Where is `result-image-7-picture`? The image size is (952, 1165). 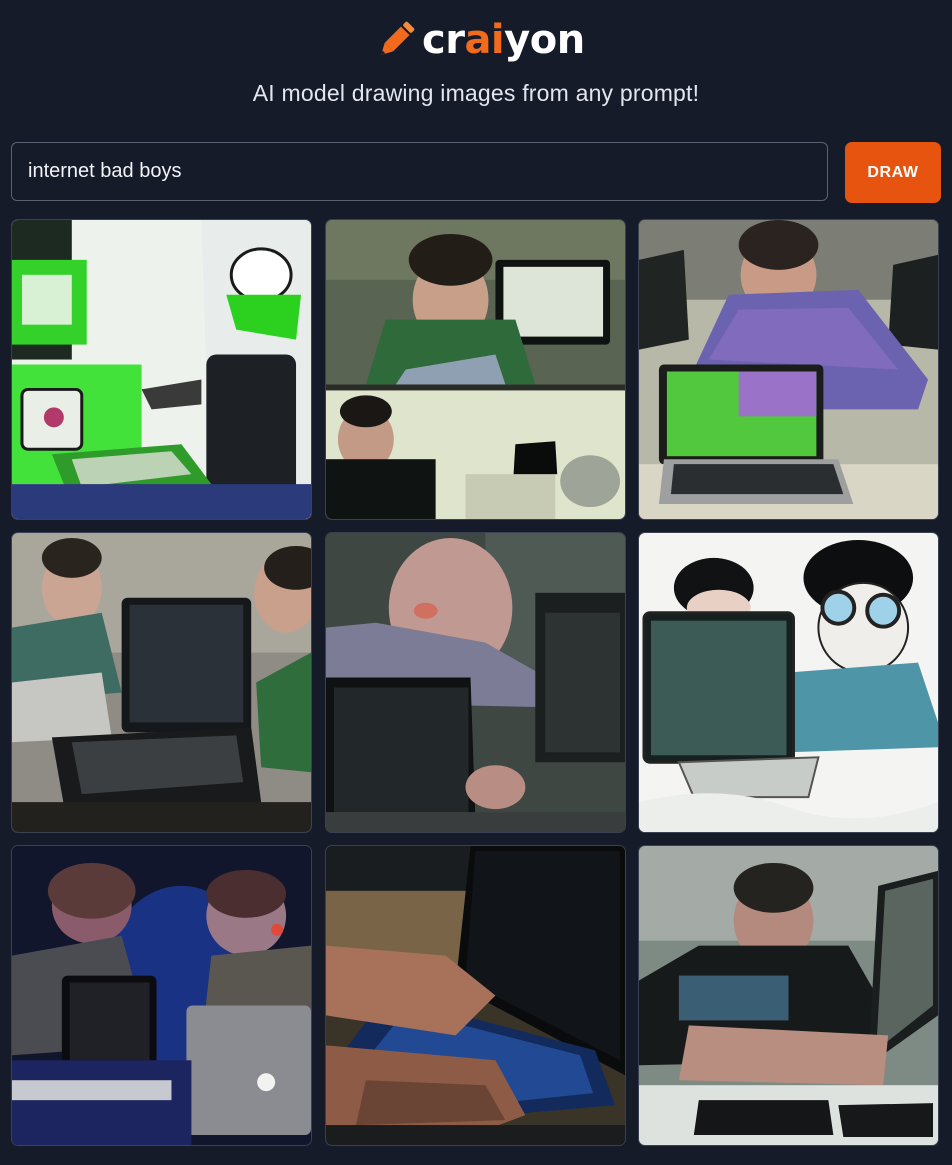 result-image-7-picture is located at coordinates (161, 995).